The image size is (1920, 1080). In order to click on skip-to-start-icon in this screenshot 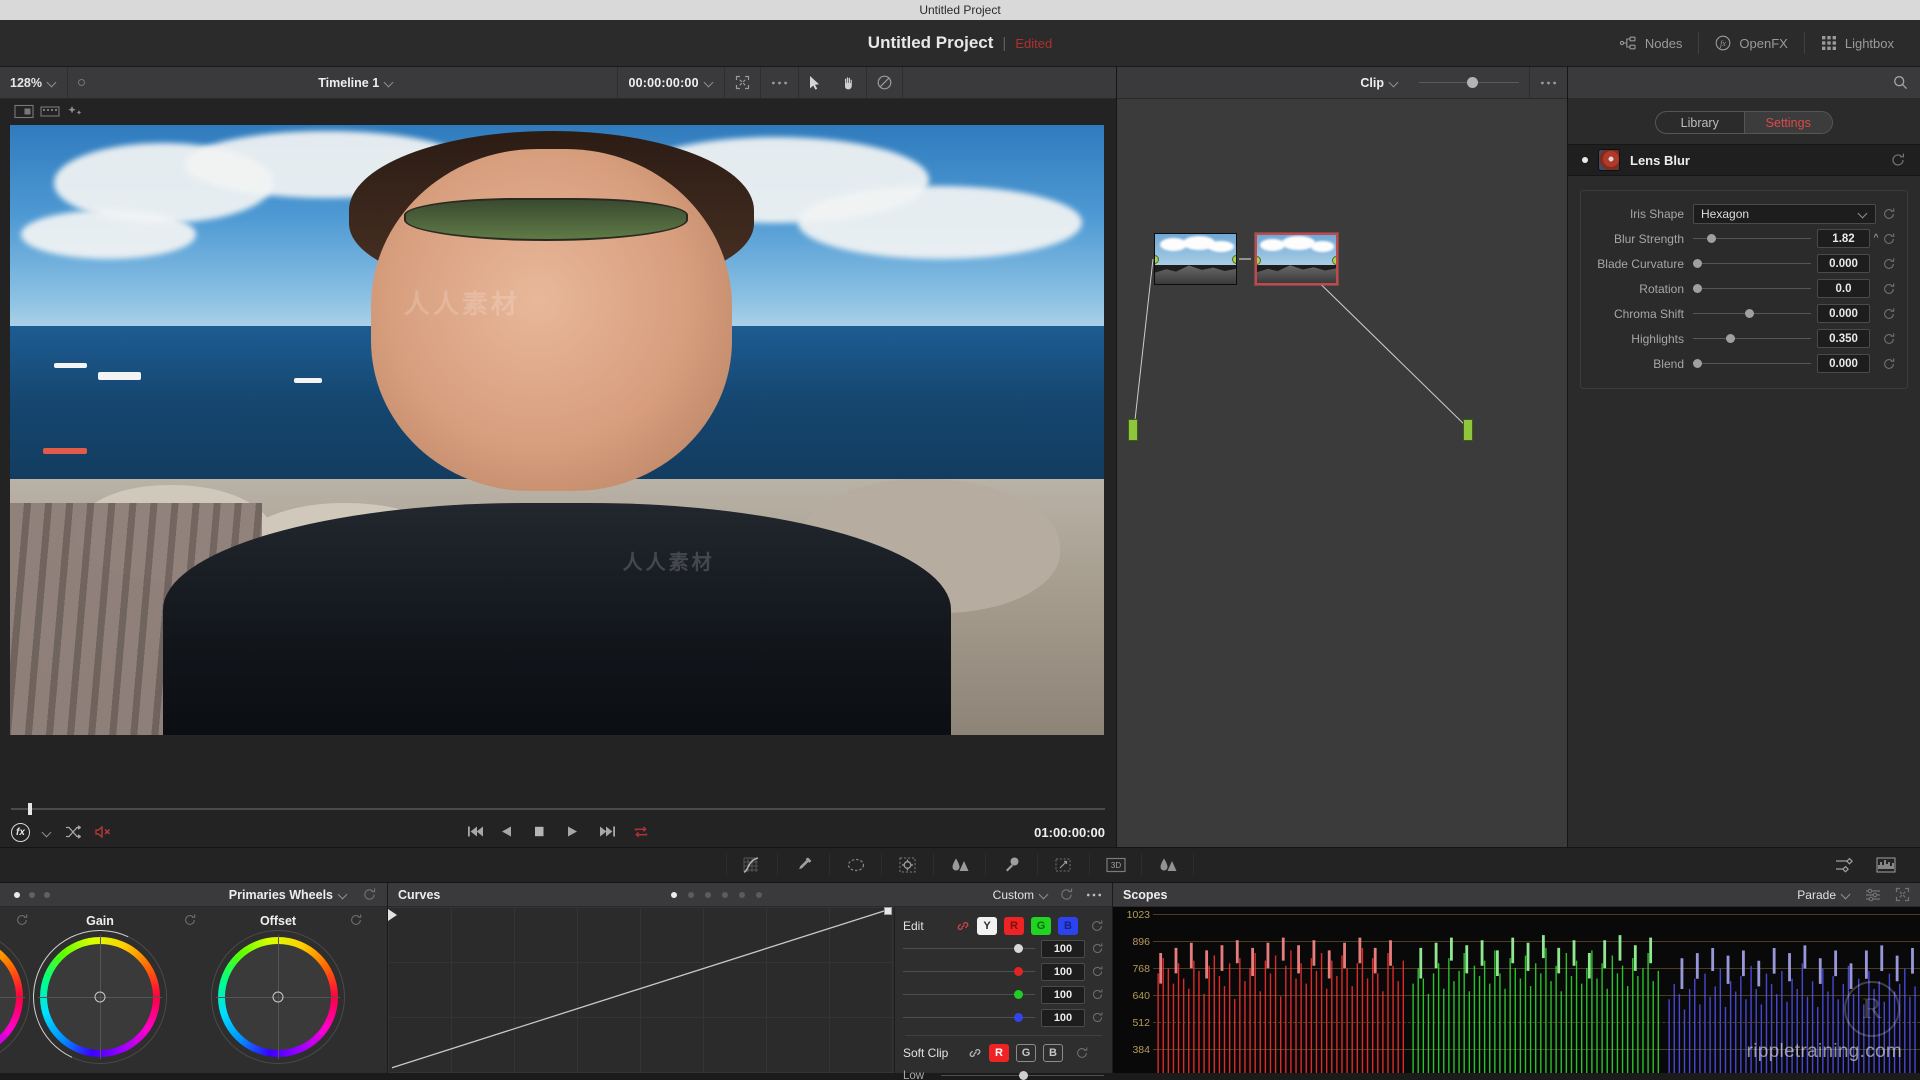, I will do `click(475, 832)`.